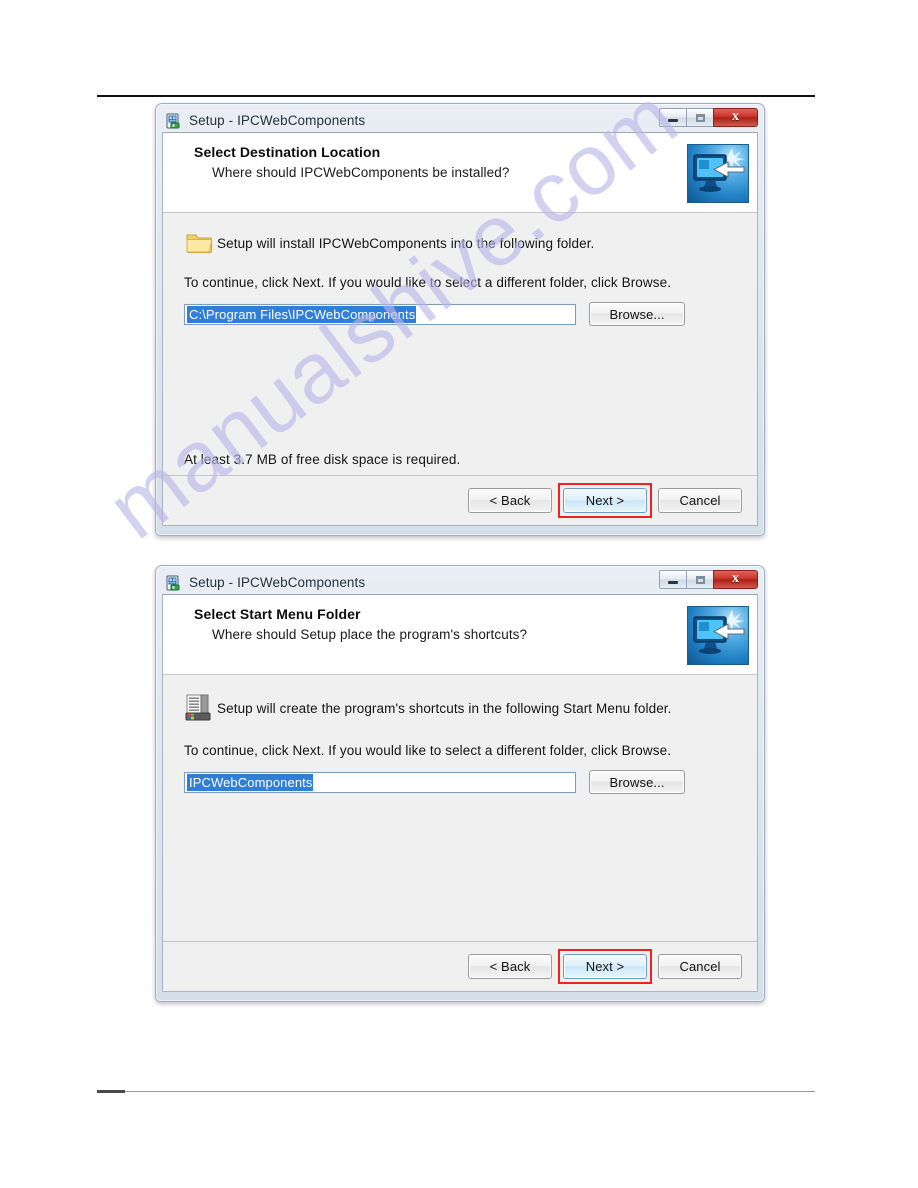 The image size is (918, 1188). I want to click on titlebar-destination: Setup - IPCWebComponents x, so click(460, 120).